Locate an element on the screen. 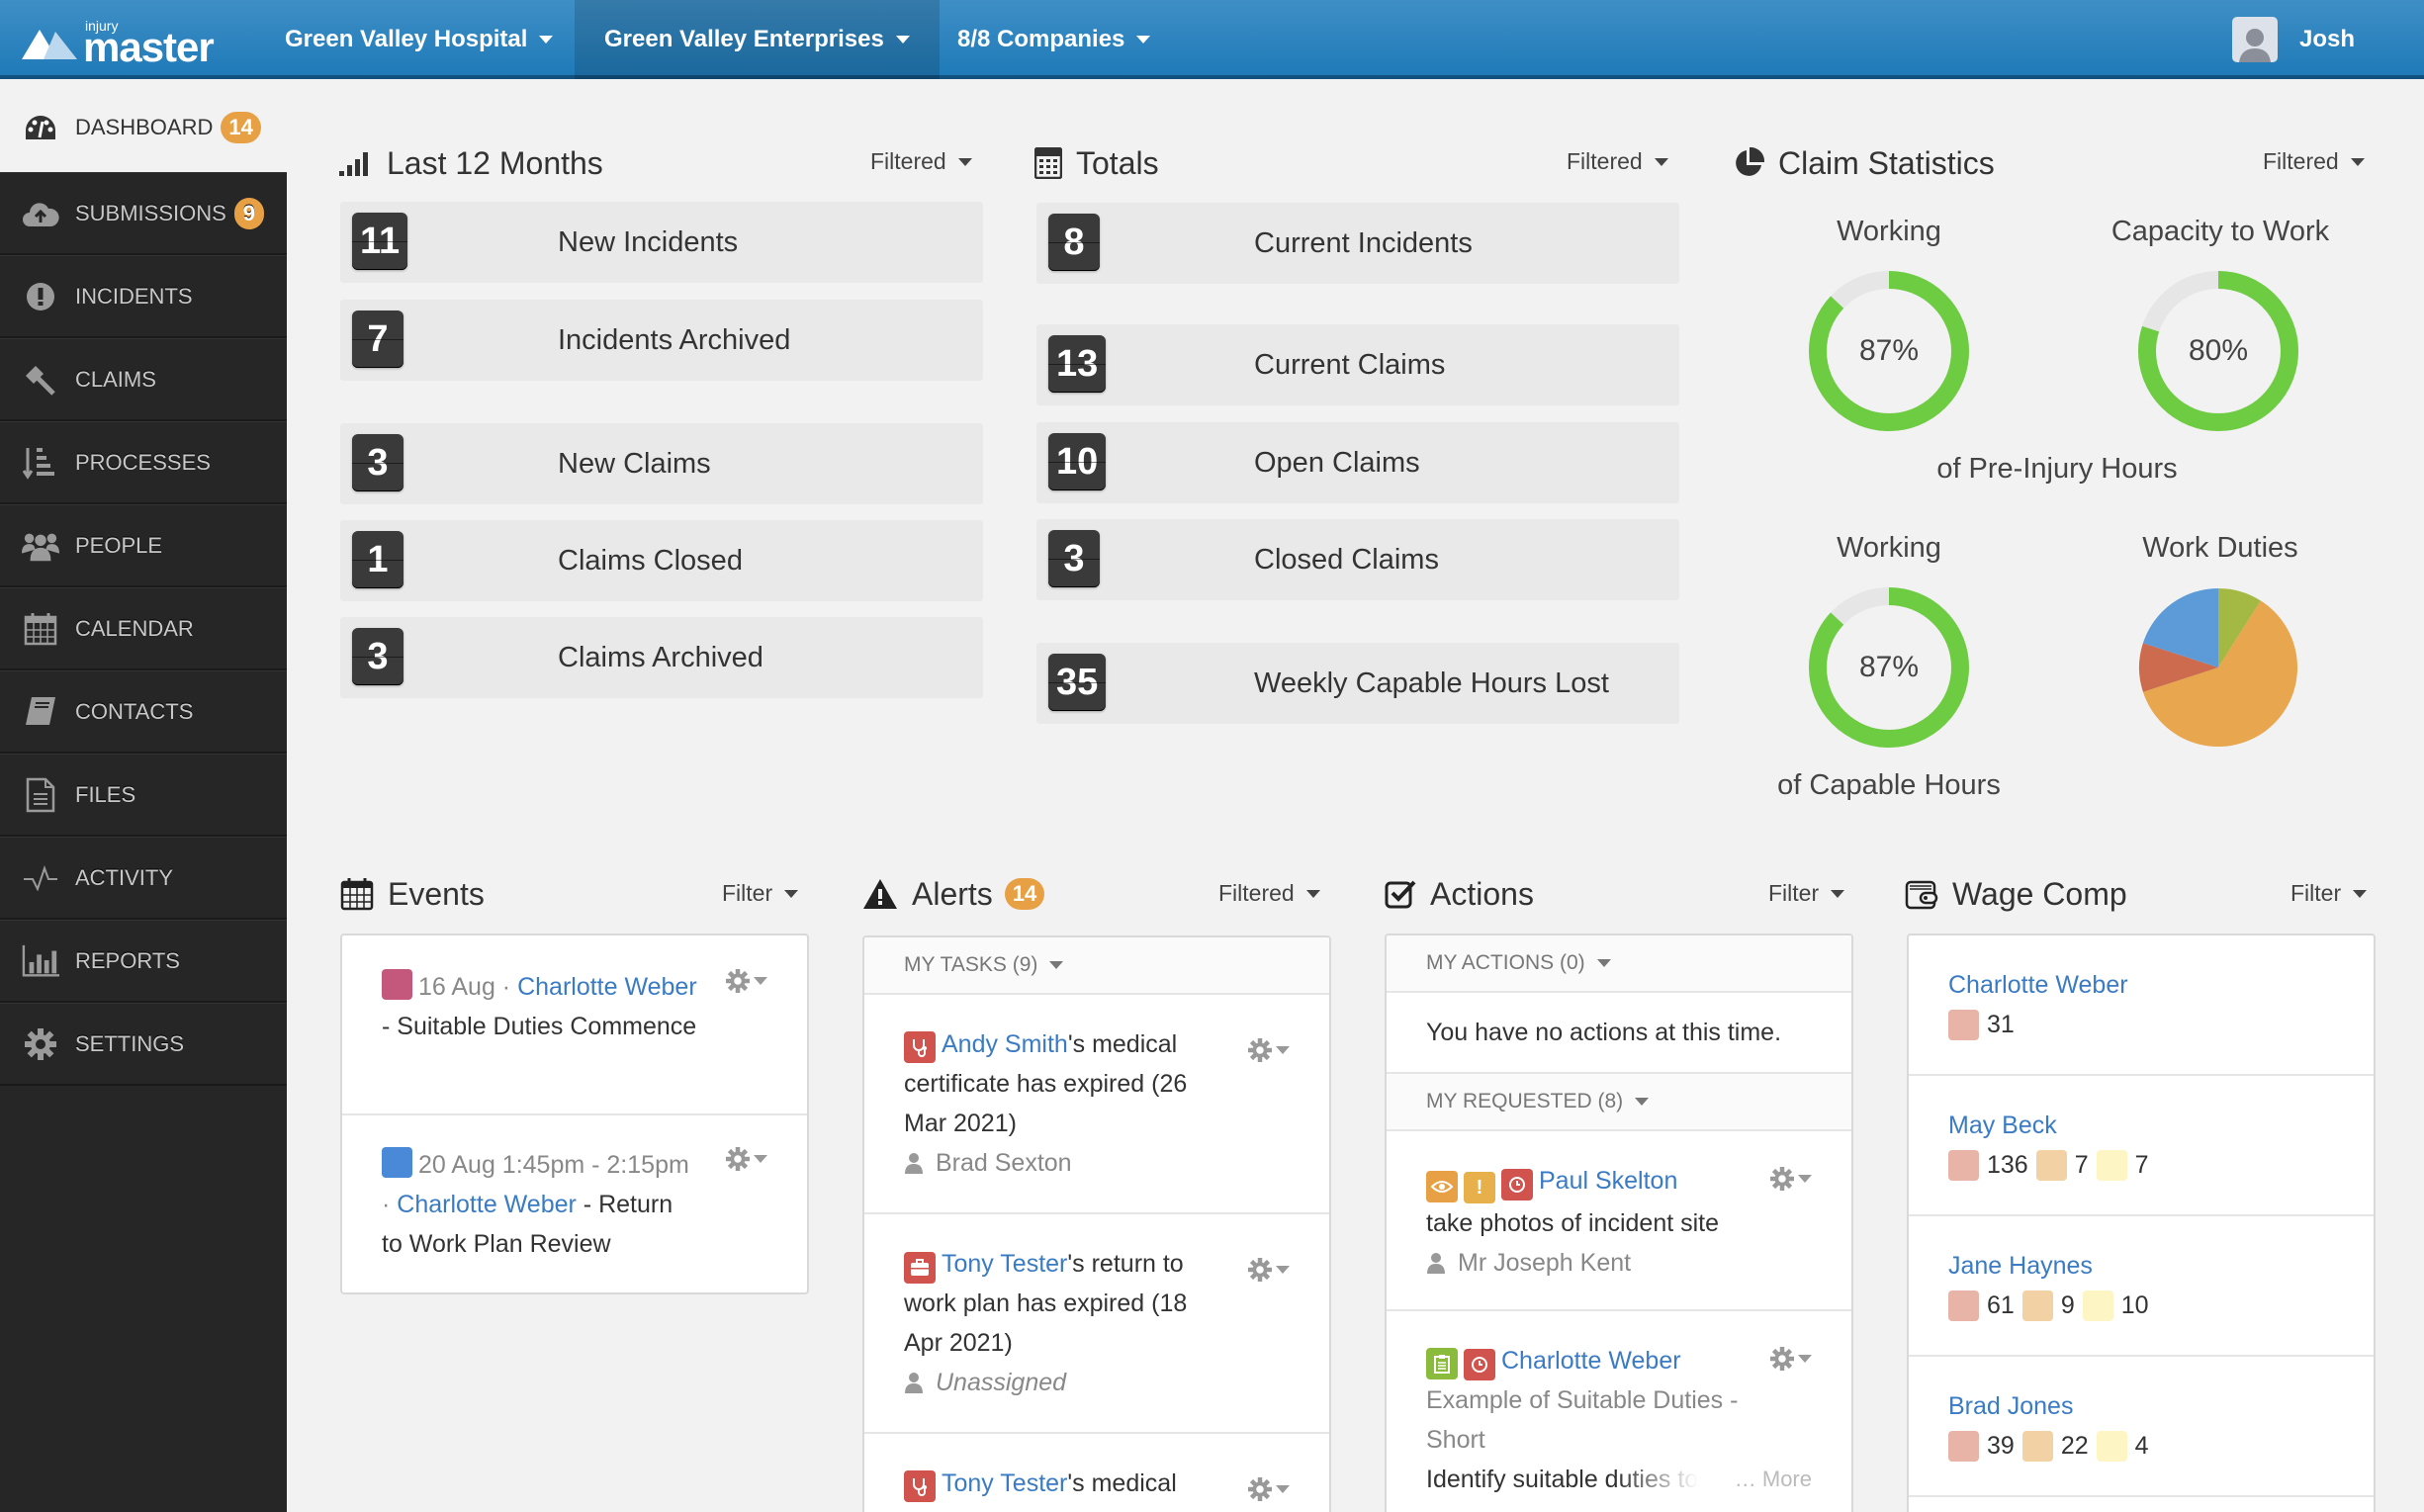  gear-icon is located at coordinates (738, 981).